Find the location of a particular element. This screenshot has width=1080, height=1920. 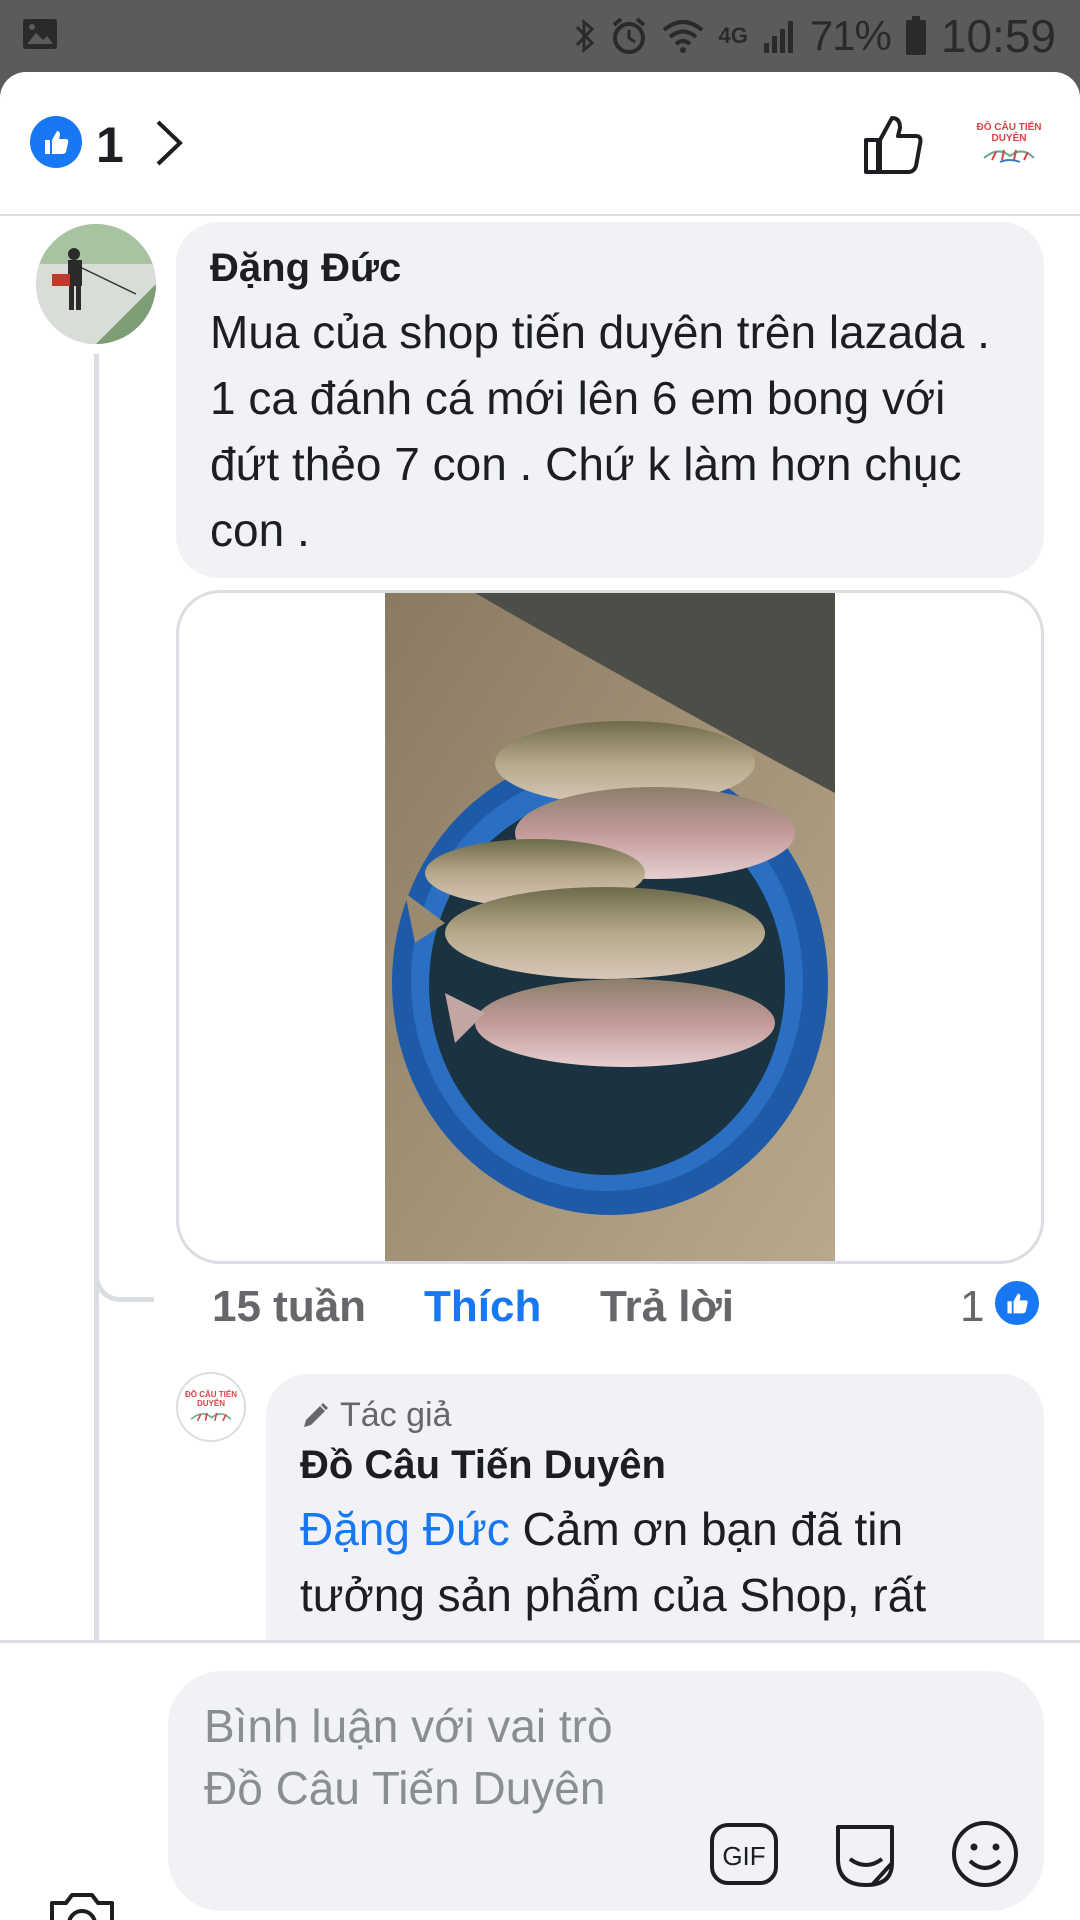

bluetooth-icon is located at coordinates (585, 36).